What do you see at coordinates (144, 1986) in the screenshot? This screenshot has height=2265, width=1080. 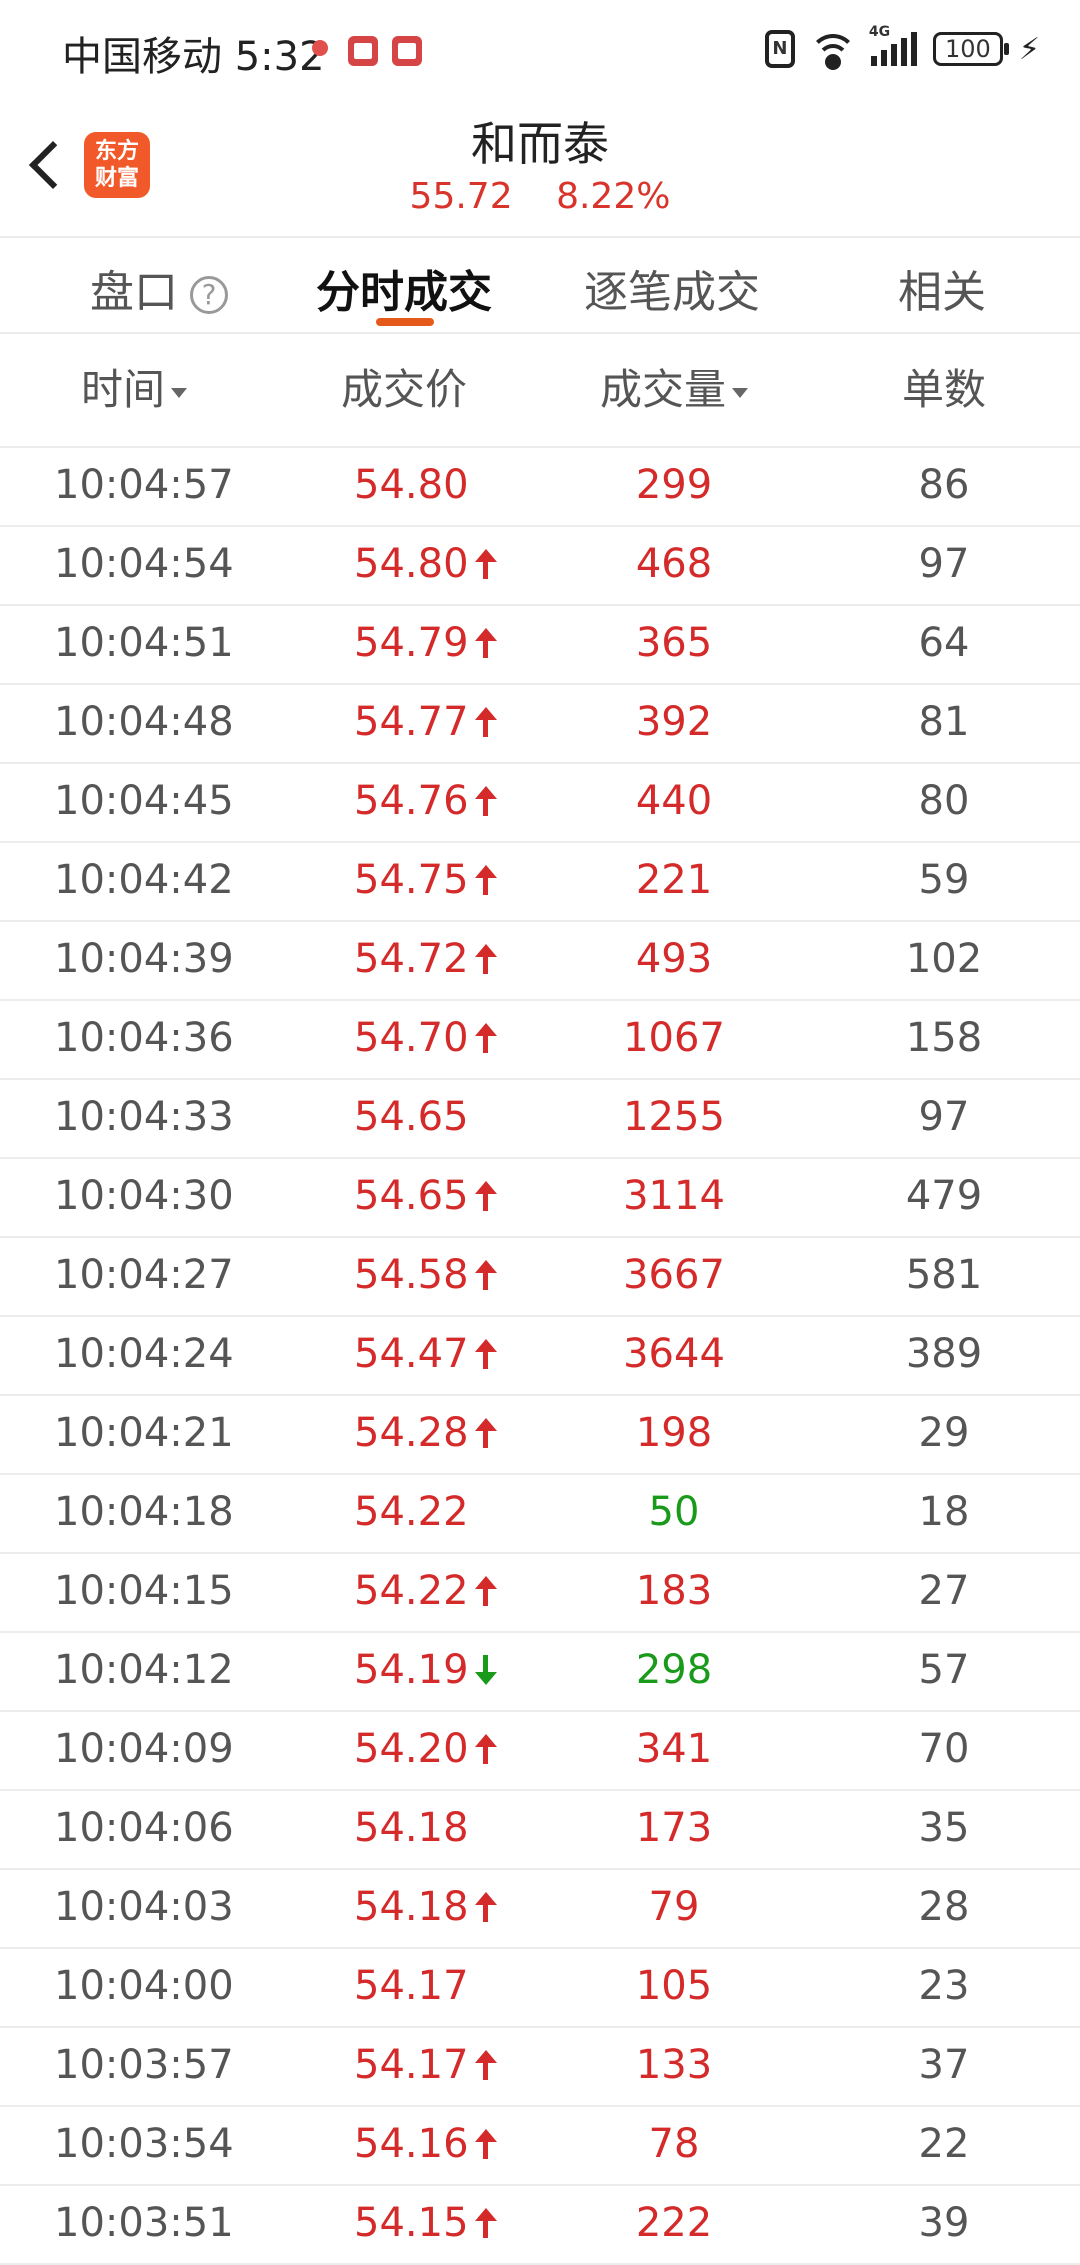 I see `trade-time: 10:04:00` at bounding box center [144, 1986].